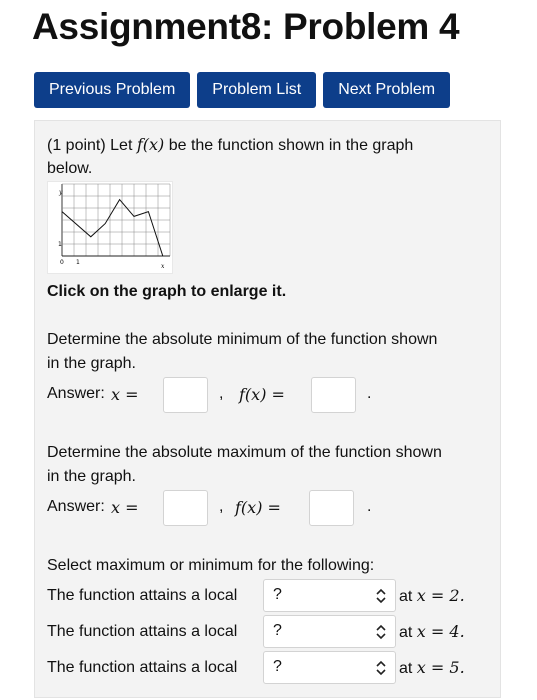 This screenshot has width=537, height=700. What do you see at coordinates (185, 395) in the screenshot?
I see `q1-x-input` at bounding box center [185, 395].